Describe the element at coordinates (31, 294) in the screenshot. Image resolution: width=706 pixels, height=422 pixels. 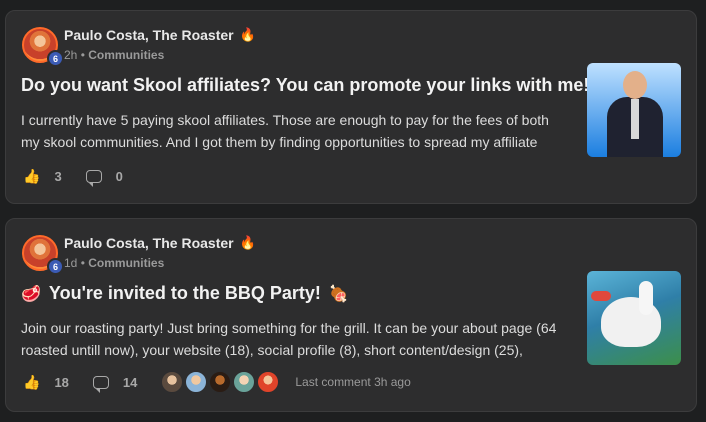
I see `grill-emoji-icon: 🥩` at that location.